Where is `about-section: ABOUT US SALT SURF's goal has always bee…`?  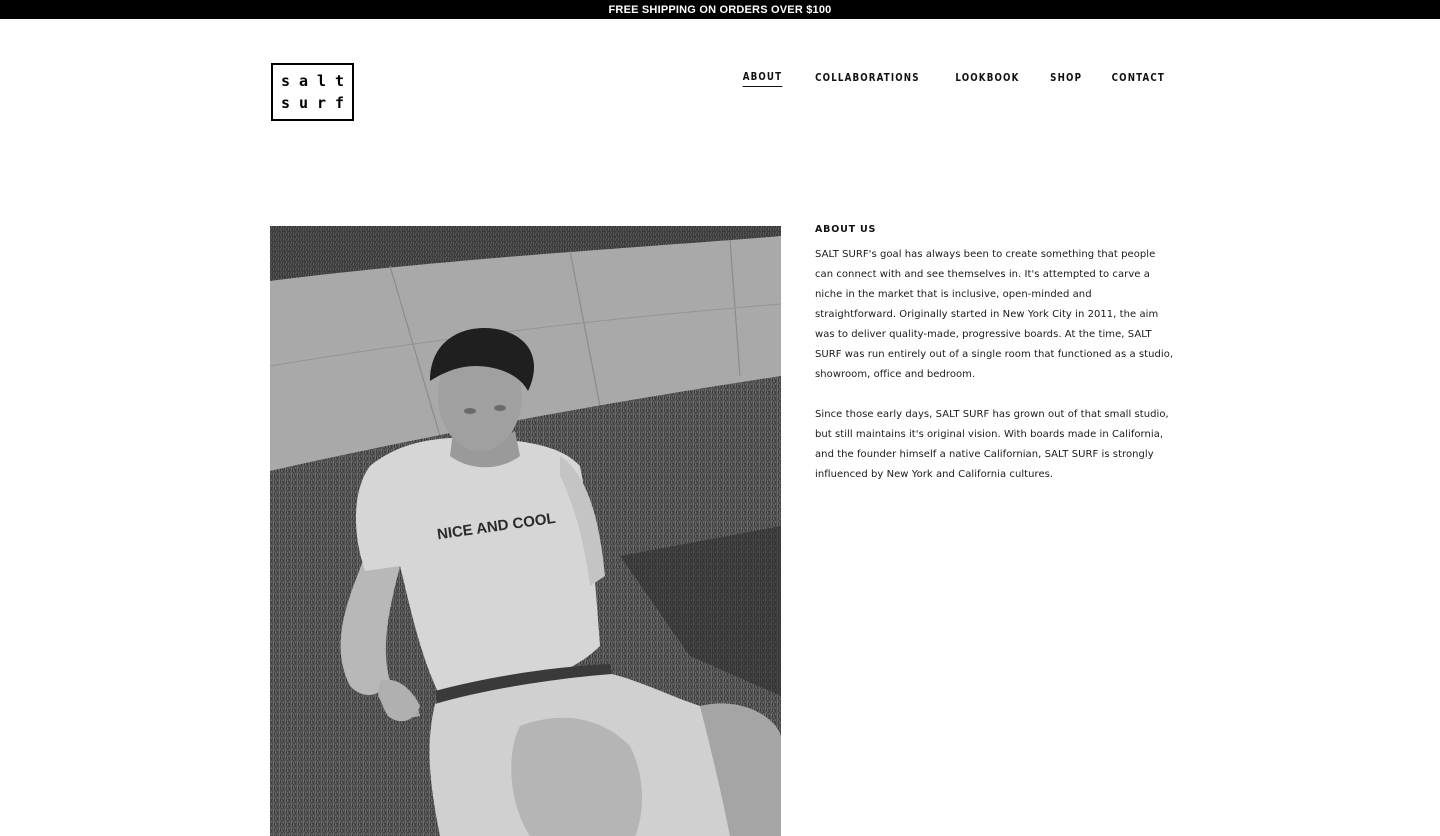
about-section: ABOUT US SALT SURF's goal has always bee… is located at coordinates (995, 364).